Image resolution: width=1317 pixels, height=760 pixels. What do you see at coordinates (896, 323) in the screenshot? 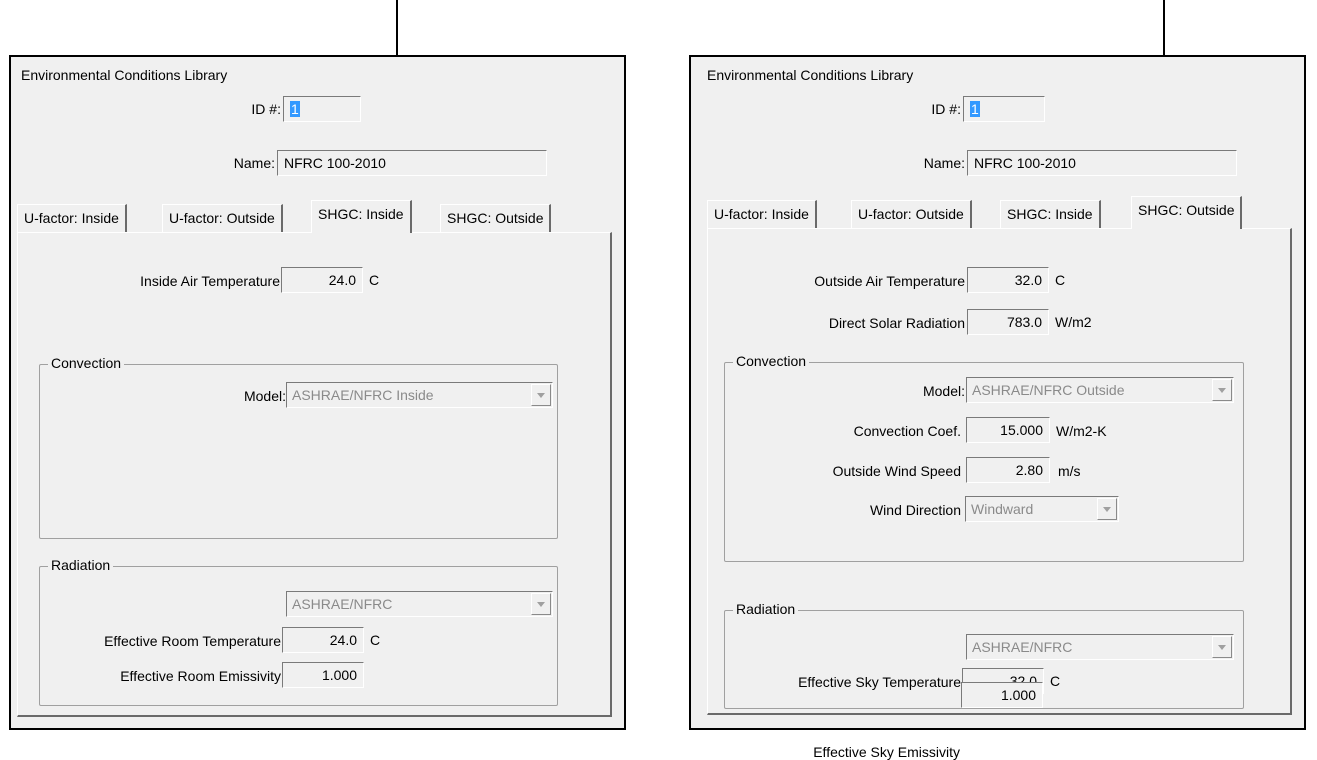
I see `direct-solar-label: Direct Solar Radiation` at bounding box center [896, 323].